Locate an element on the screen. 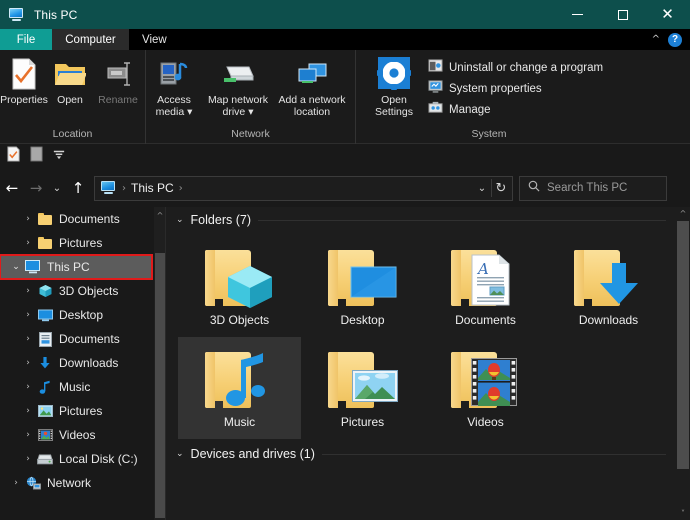 Image resolution: width=690 pixels, height=520 pixels. search-box: Search This PC is located at coordinates (593, 188).